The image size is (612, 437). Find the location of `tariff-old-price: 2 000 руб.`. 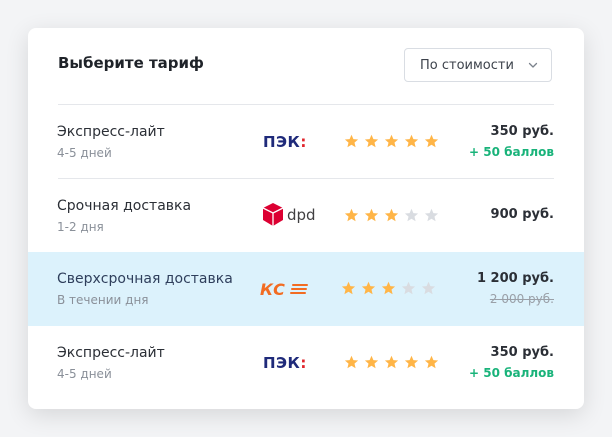

tariff-old-price: 2 000 руб. is located at coordinates (521, 299).